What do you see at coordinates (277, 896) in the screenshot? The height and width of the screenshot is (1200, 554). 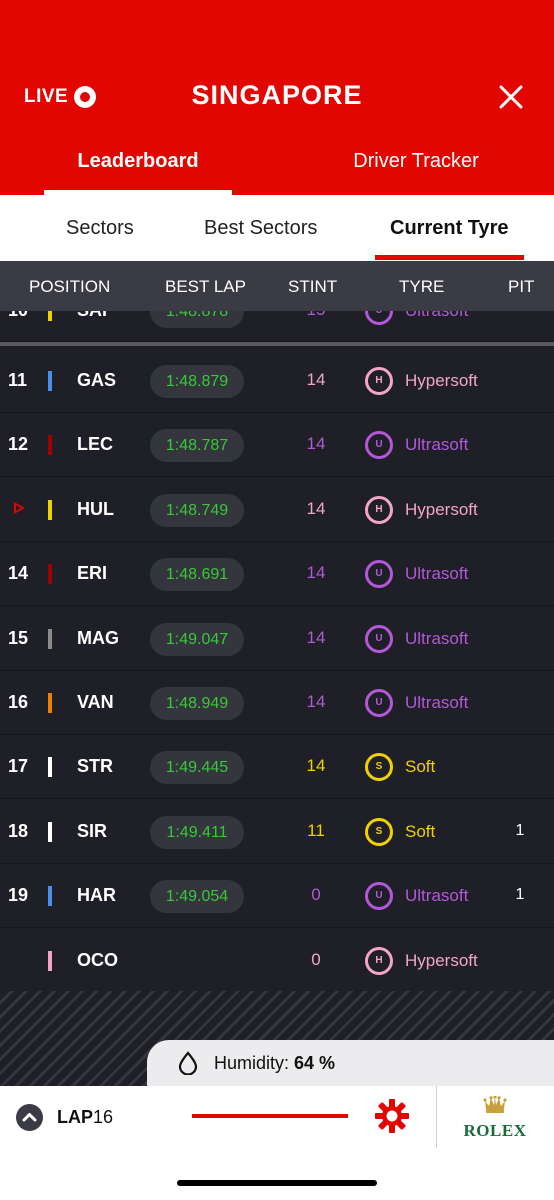 I see `table-row: 19 HAR 1:49.054 0 U Ultrasoft 1` at bounding box center [277, 896].